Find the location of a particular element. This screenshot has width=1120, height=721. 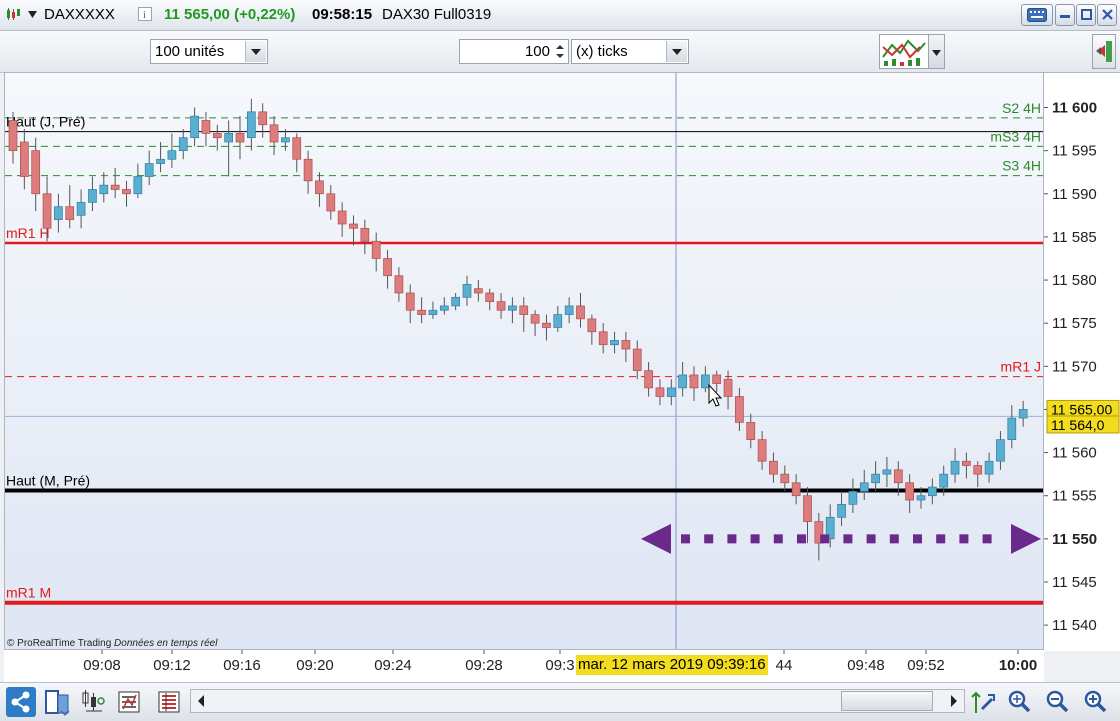

side-panel-button is located at coordinates (1104, 51).